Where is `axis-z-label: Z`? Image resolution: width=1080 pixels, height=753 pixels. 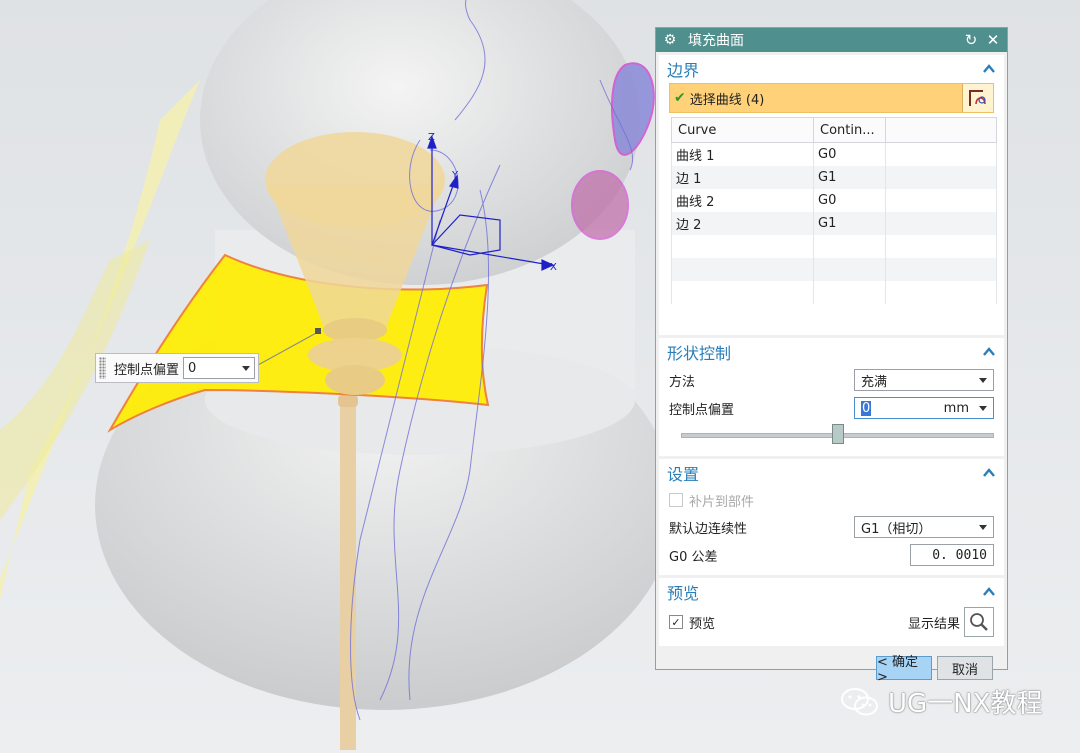 axis-z-label: Z is located at coordinates (431, 137).